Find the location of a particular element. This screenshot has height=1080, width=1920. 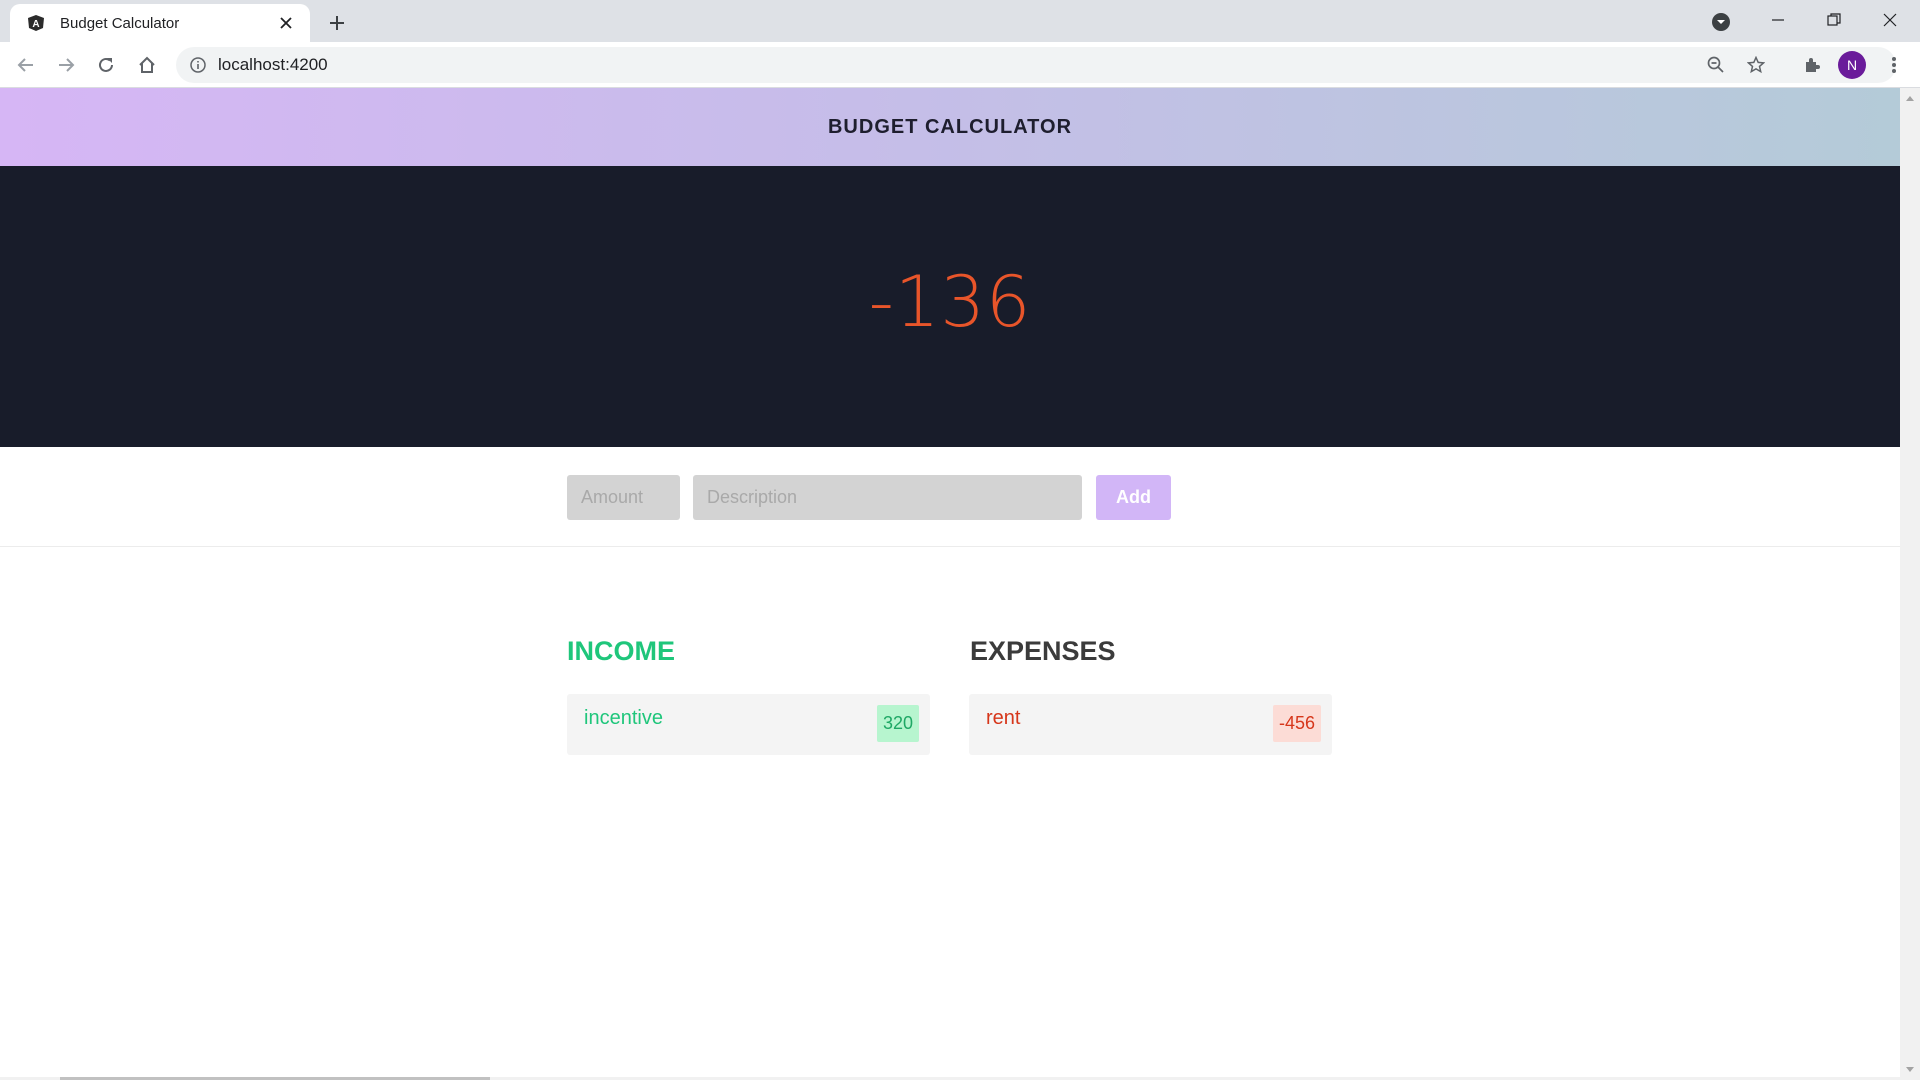

close-tab-icon is located at coordinates (286, 23).